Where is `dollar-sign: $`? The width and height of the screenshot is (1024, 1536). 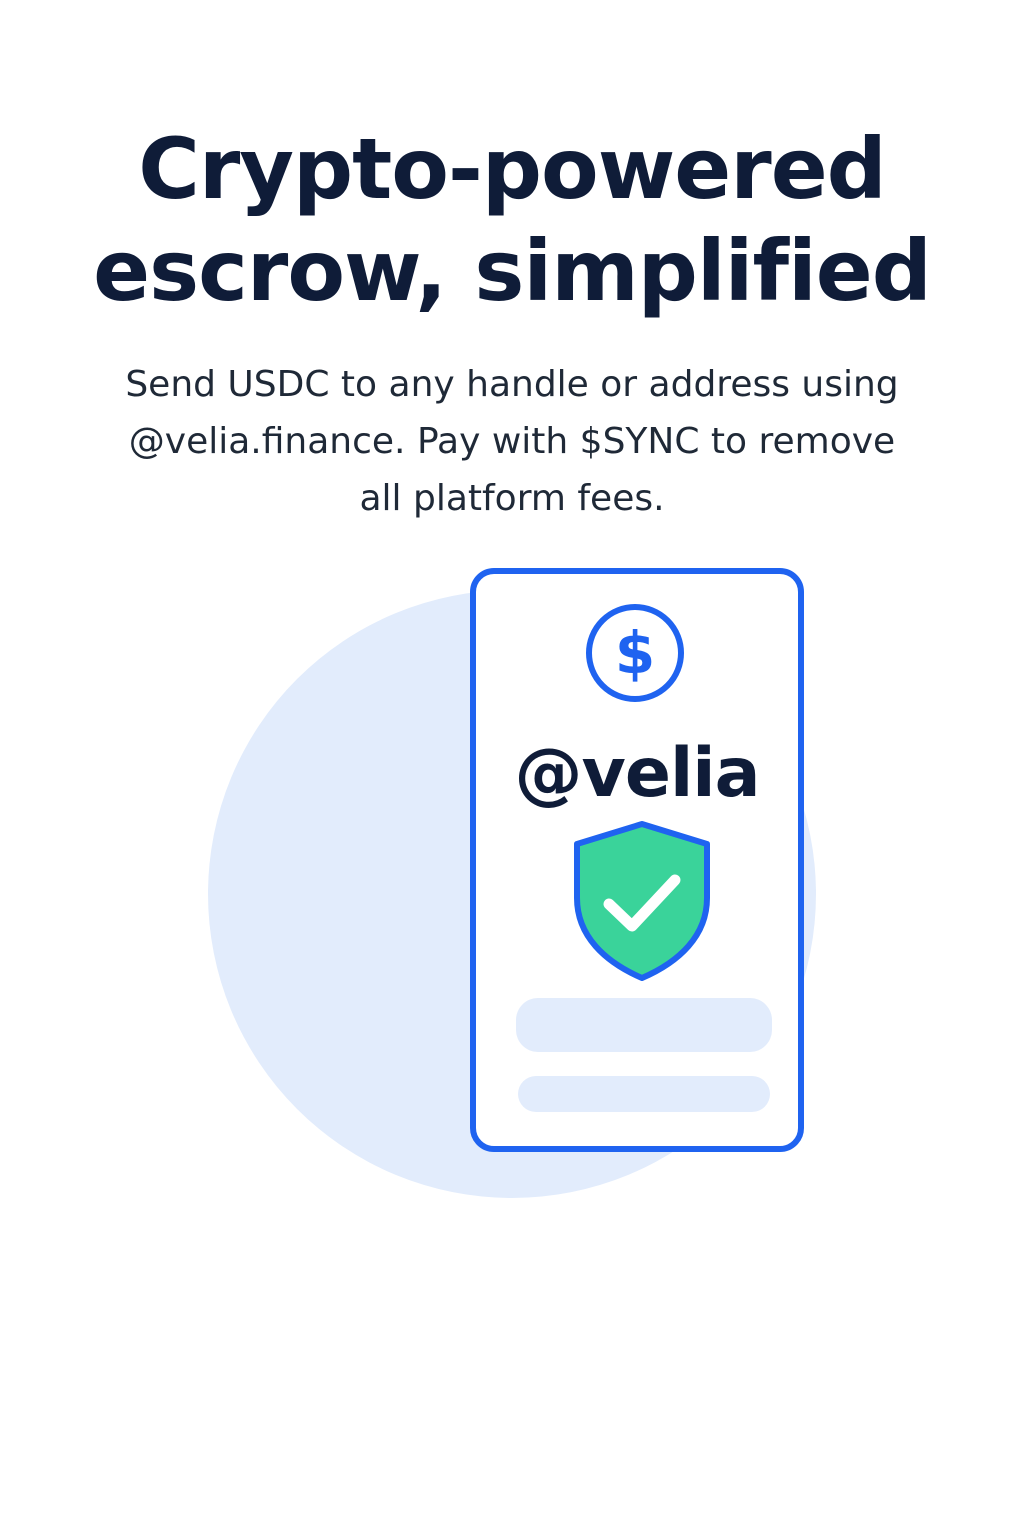
dollar-sign: $ is located at coordinates (635, 653).